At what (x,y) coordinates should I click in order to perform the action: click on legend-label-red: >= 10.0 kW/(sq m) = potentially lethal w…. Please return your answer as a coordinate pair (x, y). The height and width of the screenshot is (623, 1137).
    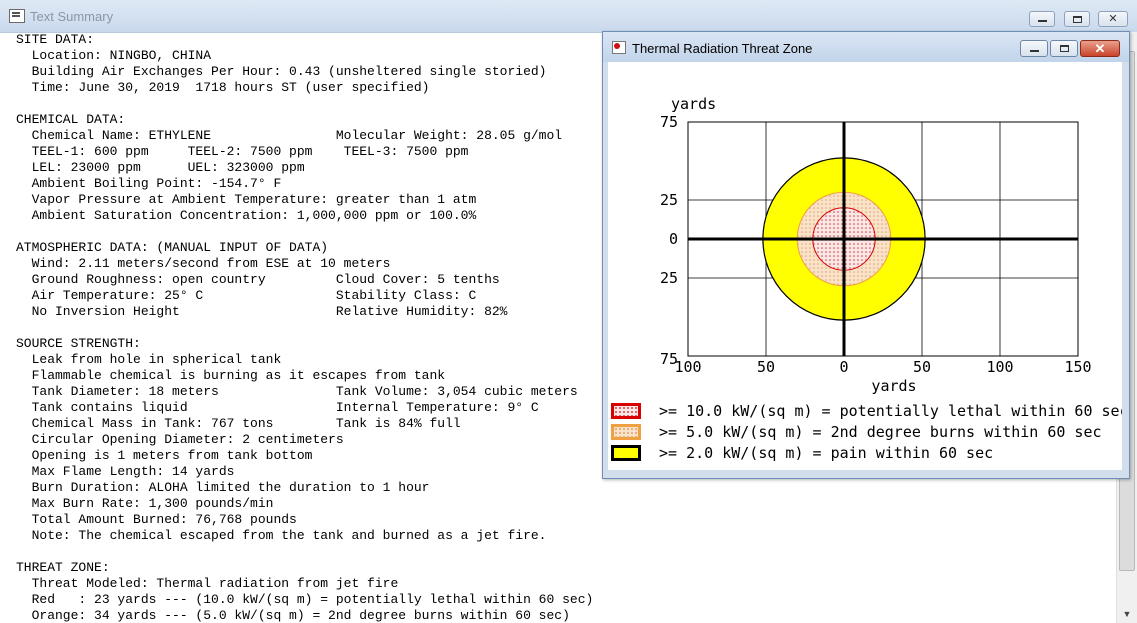
    Looking at the image, I should click on (890, 411).